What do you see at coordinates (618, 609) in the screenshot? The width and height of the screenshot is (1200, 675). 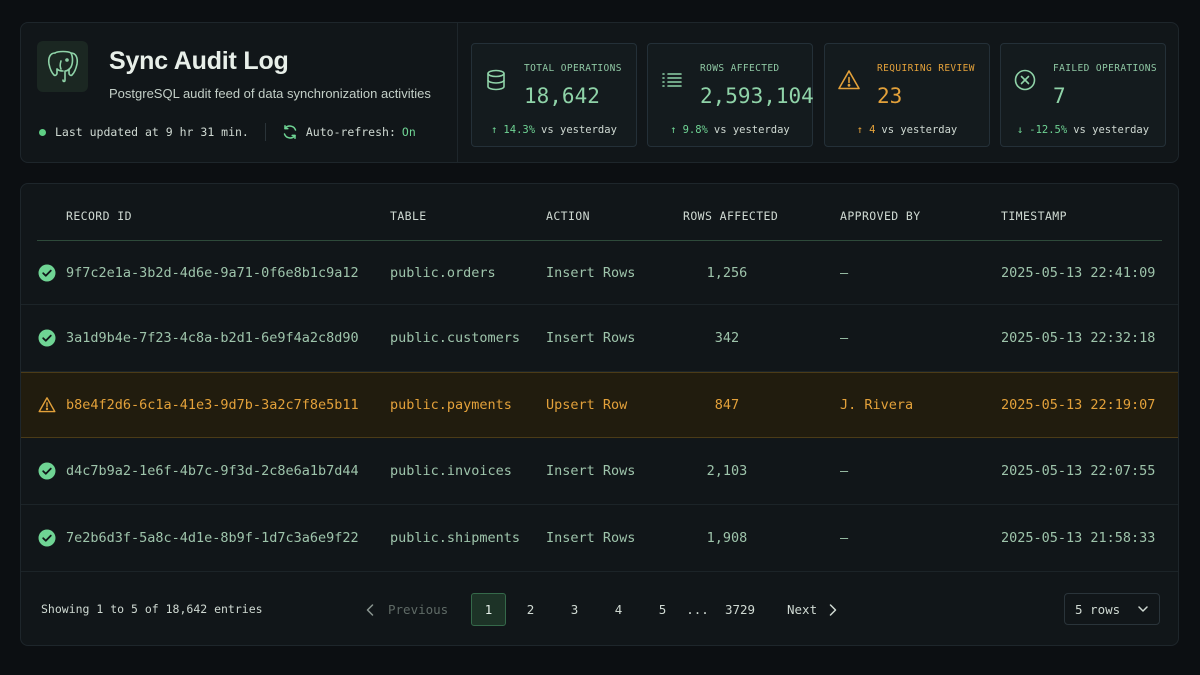 I see `page-button-4: 4` at bounding box center [618, 609].